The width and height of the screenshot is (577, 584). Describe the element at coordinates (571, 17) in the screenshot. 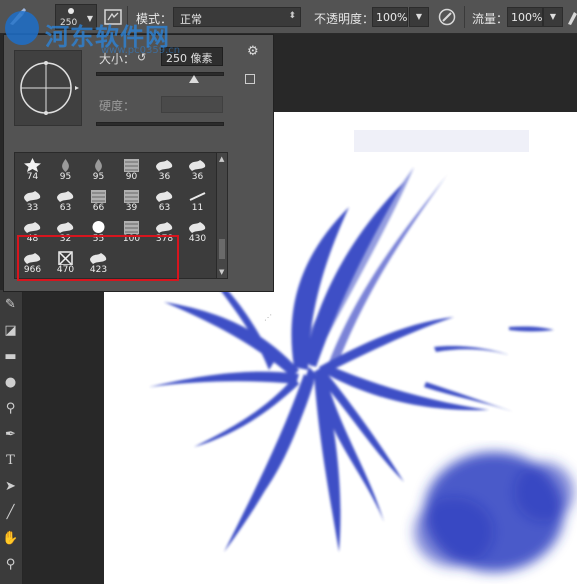

I see `airbrush-icon` at that location.